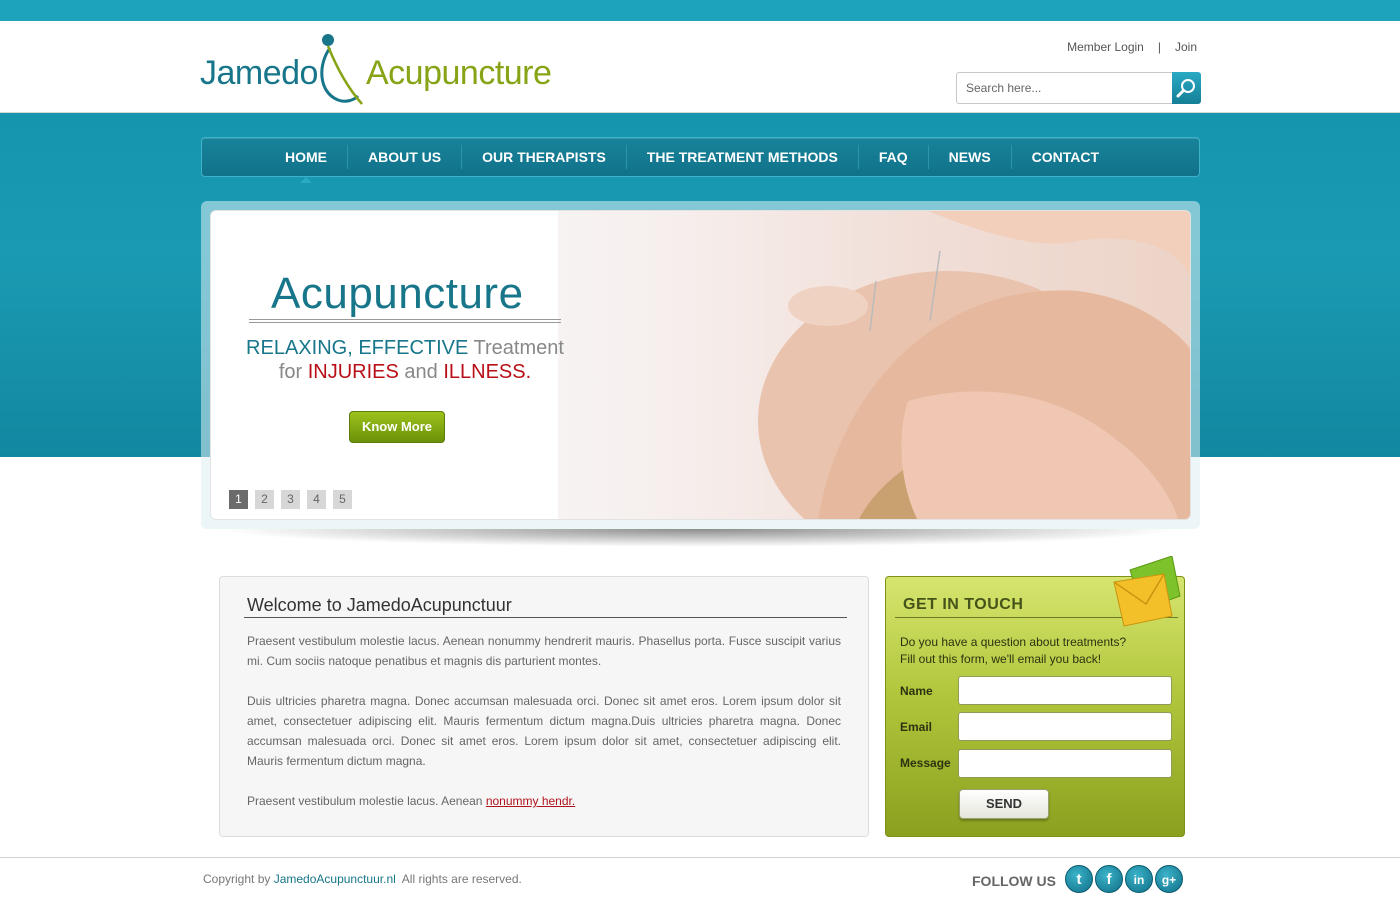 The height and width of the screenshot is (921, 1400). What do you see at coordinates (925, 763) in the screenshot?
I see `message-label: Message` at bounding box center [925, 763].